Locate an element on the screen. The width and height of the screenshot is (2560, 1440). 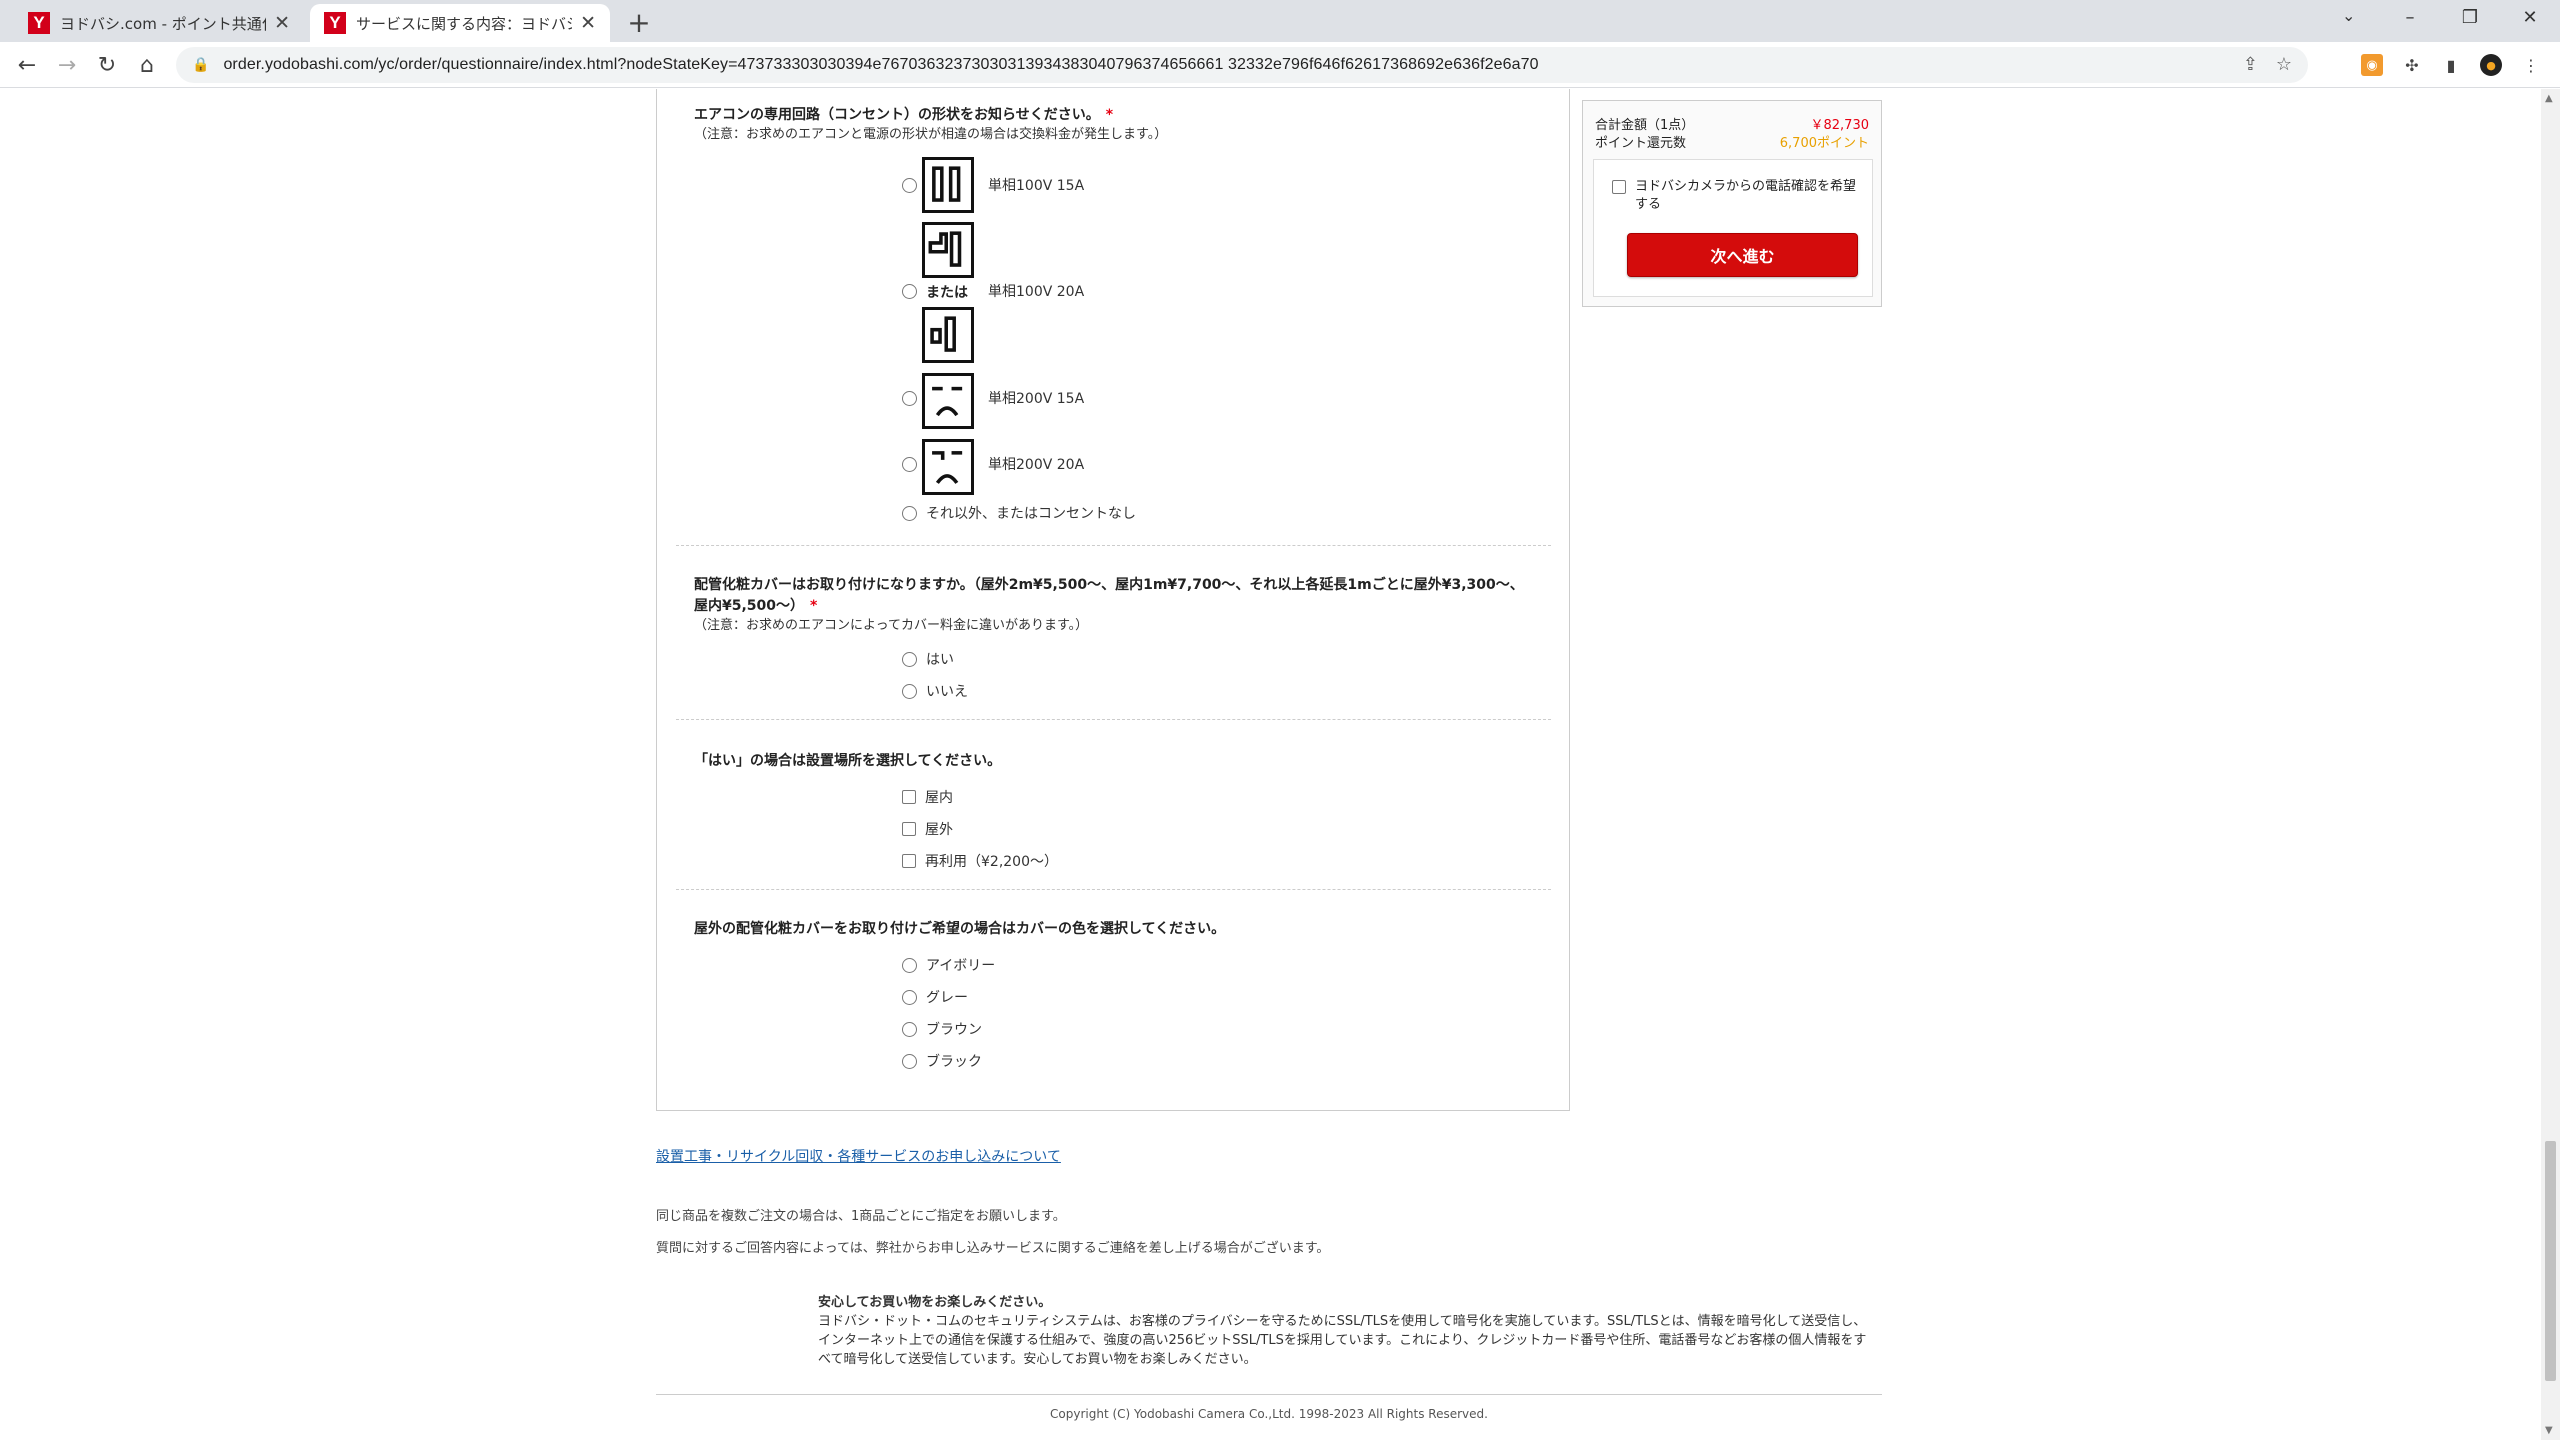
footer-divider is located at coordinates (1269, 1394).